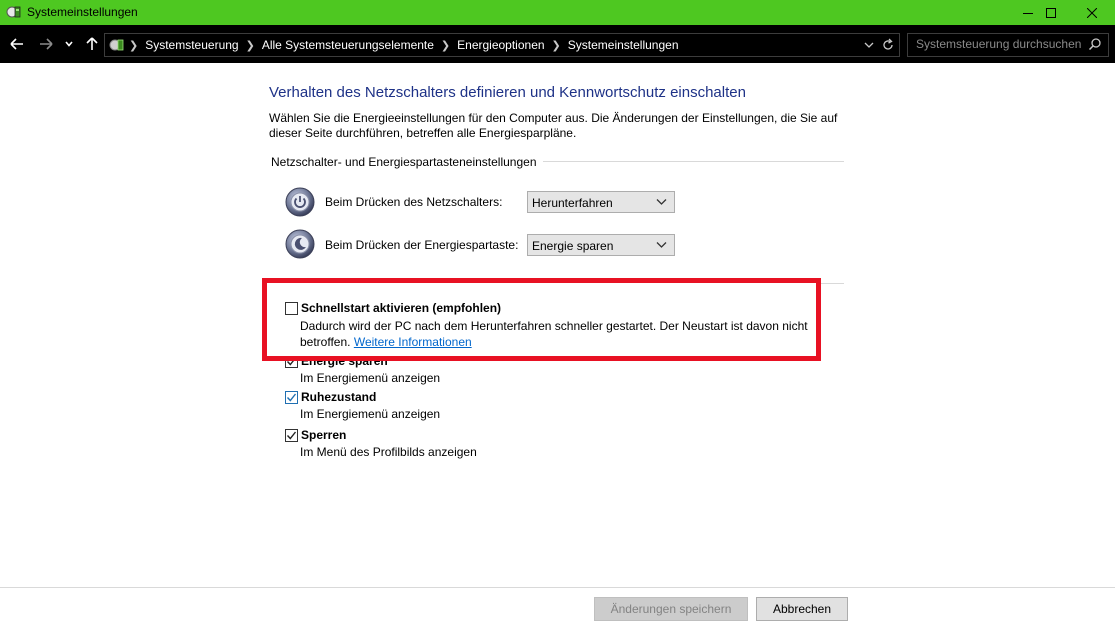  I want to click on breadcrumb-item-energieoptionen: Energieoptionen, so click(500, 45).